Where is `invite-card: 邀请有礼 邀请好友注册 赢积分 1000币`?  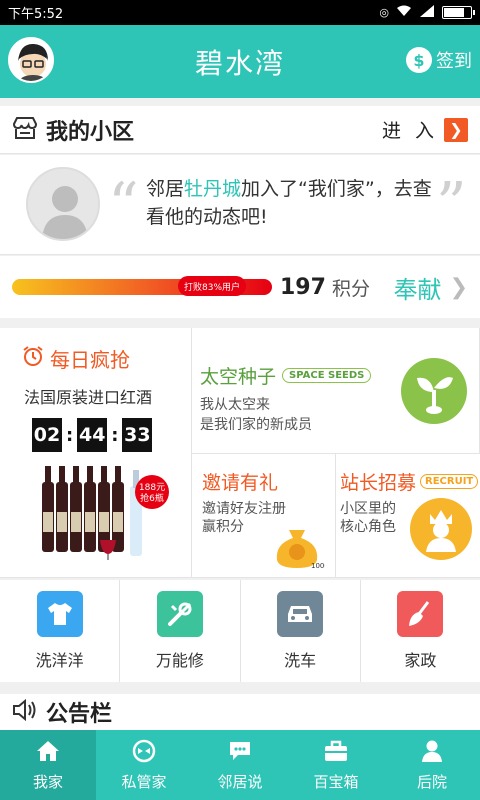 invite-card: 邀请有礼 邀请好友注册 赢积分 1000币 is located at coordinates (264, 516).